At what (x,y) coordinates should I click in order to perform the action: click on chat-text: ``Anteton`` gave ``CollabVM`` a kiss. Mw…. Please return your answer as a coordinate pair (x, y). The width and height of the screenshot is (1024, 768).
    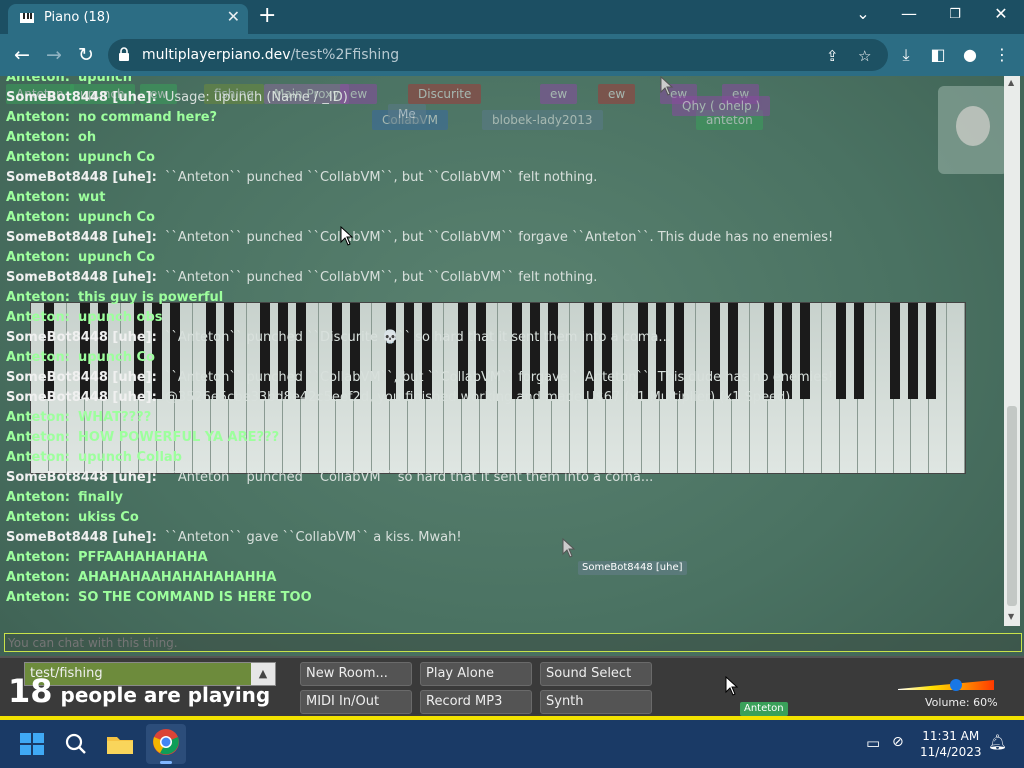
    Looking at the image, I should click on (313, 537).